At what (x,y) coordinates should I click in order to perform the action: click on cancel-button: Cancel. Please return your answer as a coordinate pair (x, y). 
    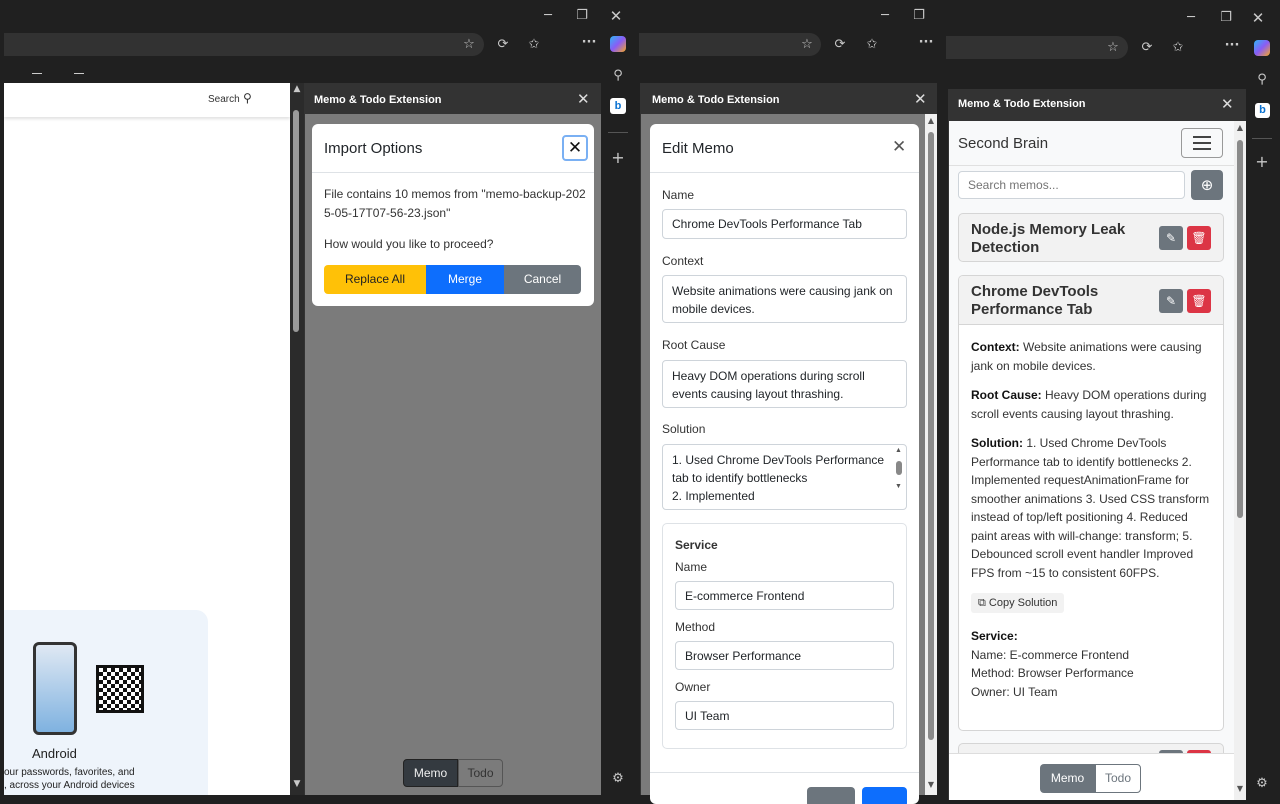
    Looking at the image, I should click on (542, 279).